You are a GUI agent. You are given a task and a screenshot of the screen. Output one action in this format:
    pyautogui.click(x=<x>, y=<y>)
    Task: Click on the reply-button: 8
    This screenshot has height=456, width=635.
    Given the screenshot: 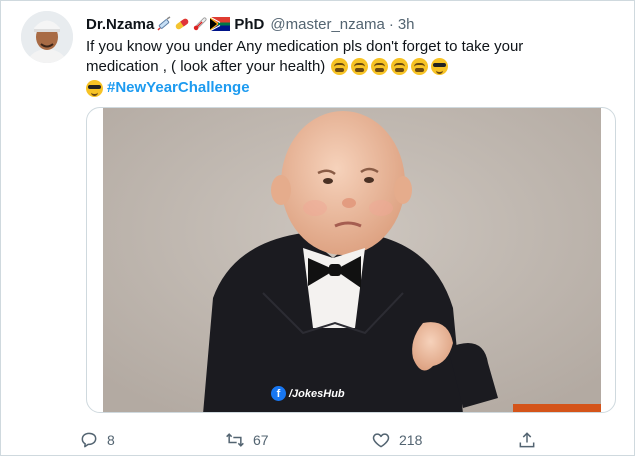 What is the action you would take?
    pyautogui.click(x=152, y=440)
    